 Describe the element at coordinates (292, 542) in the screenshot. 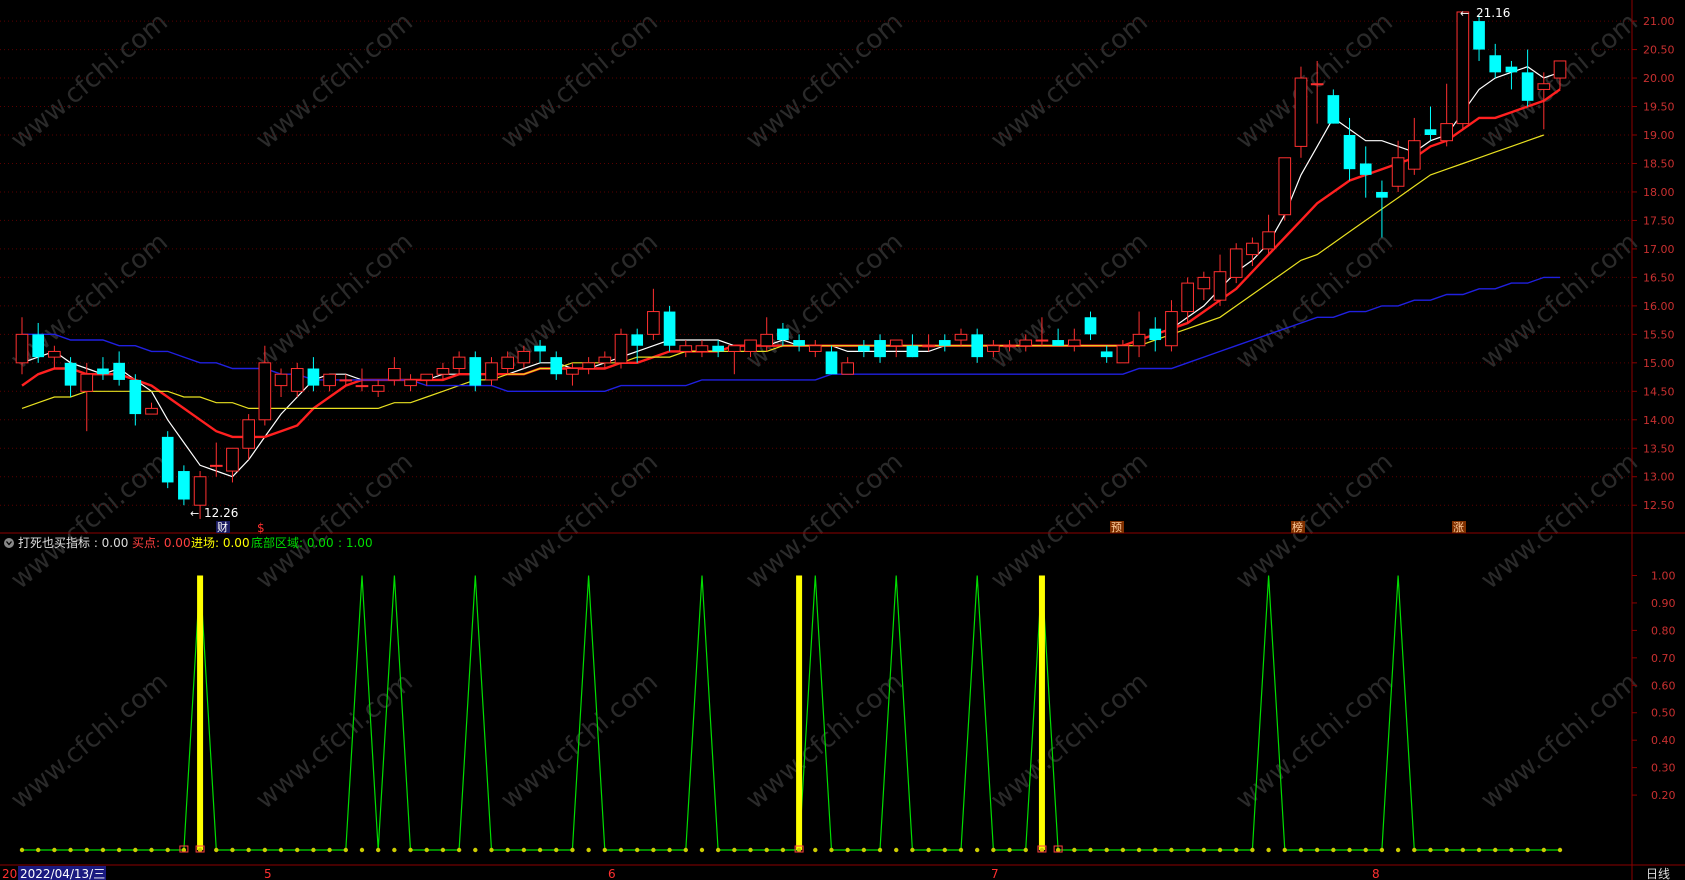

I see `indicator-bottom-value: 底部区域: 0.00` at that location.